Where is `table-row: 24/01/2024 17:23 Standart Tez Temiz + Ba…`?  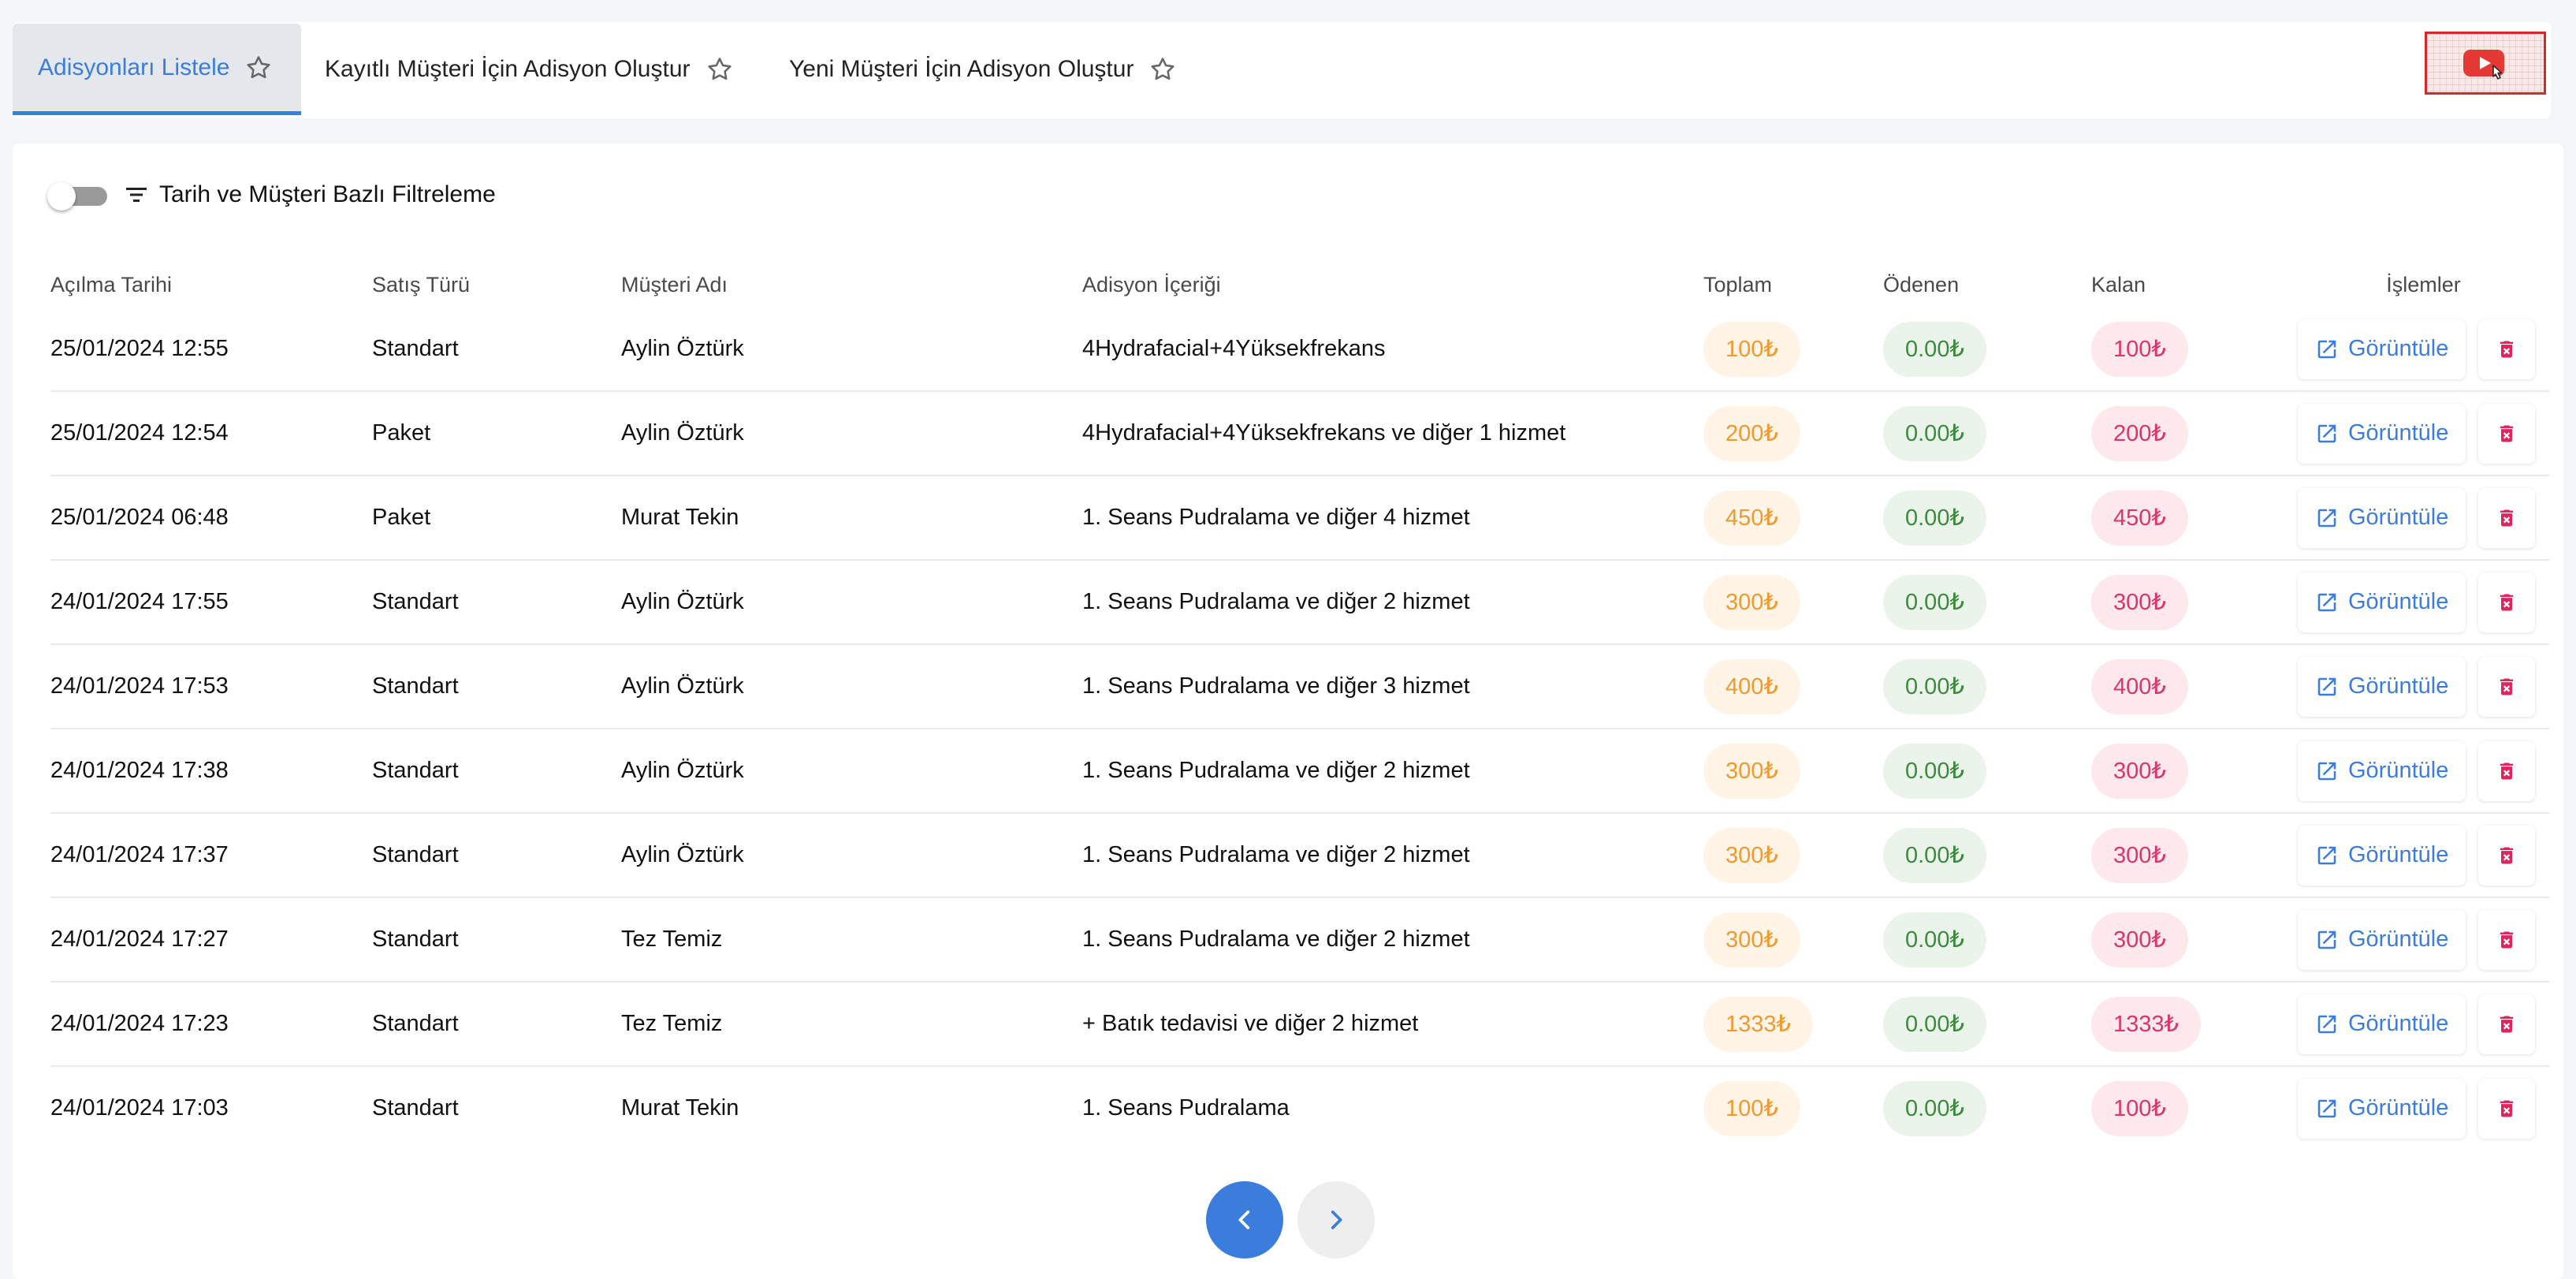 table-row: 24/01/2024 17:23 Standart Tez Temiz + Ba… is located at coordinates (1299, 1024).